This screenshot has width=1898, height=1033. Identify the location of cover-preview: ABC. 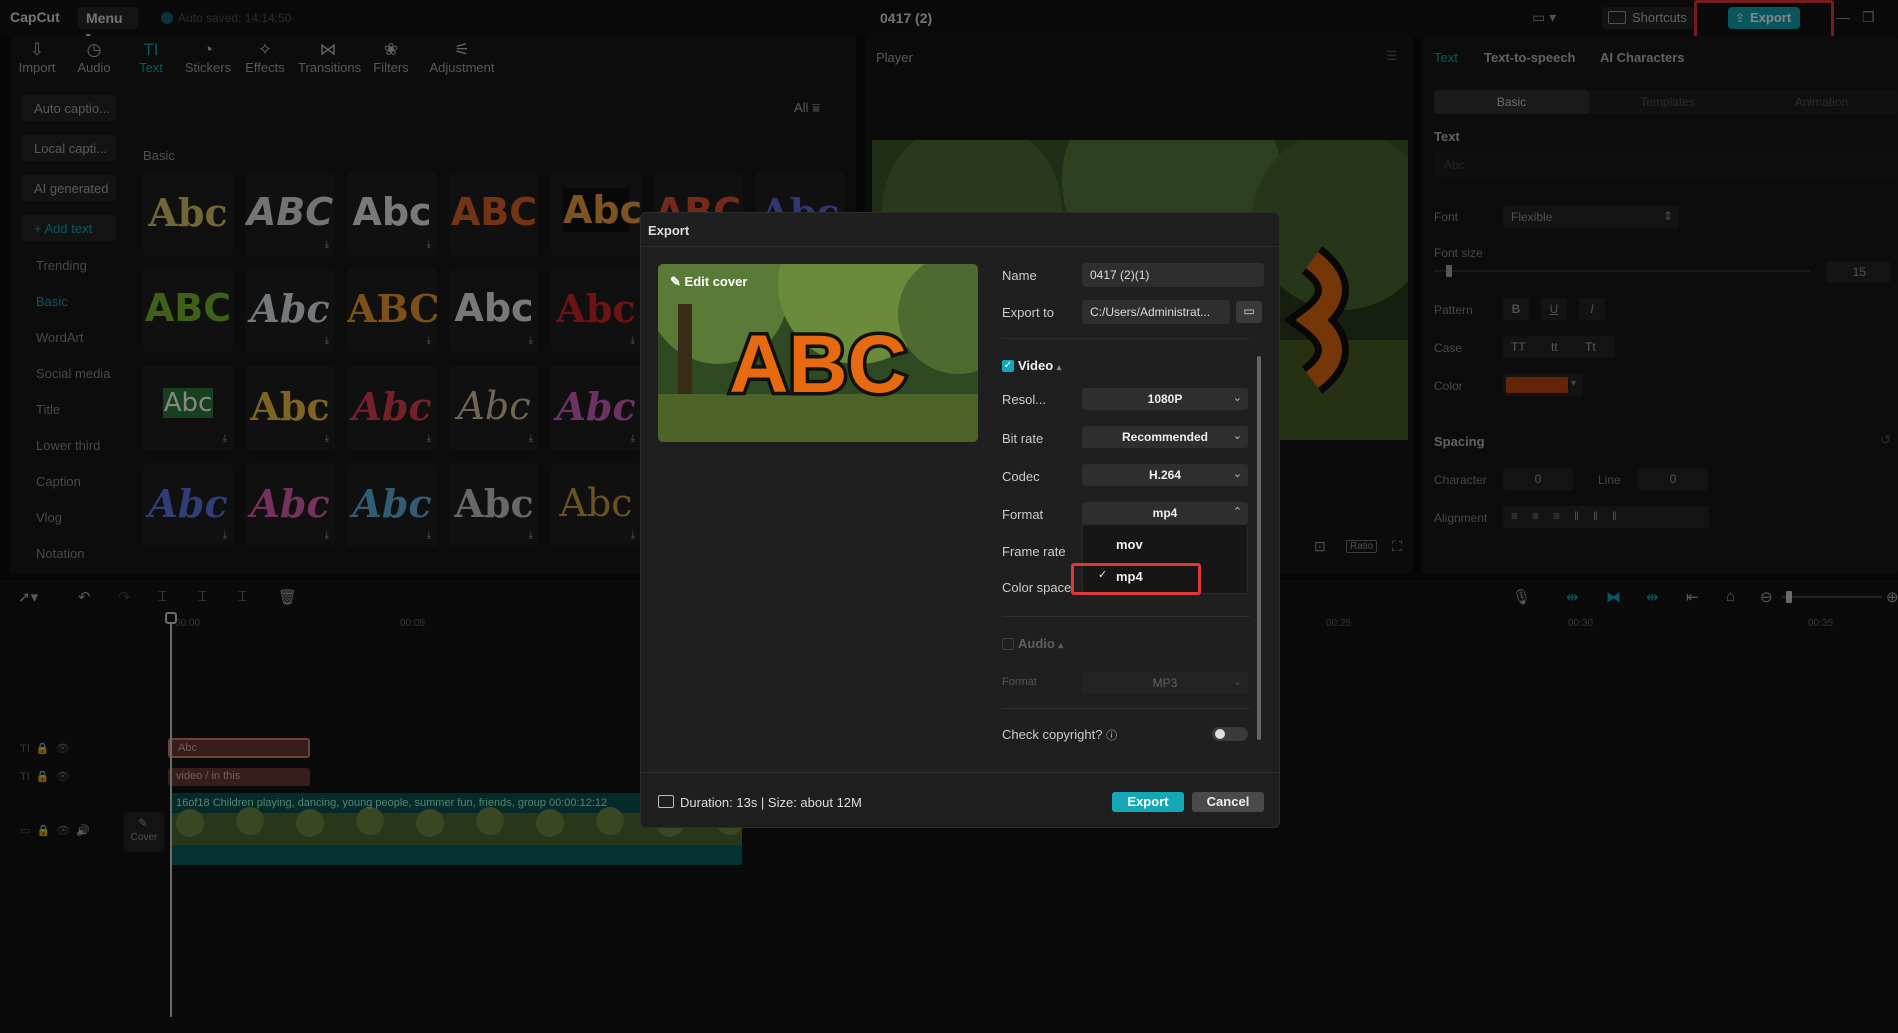
(818, 353).